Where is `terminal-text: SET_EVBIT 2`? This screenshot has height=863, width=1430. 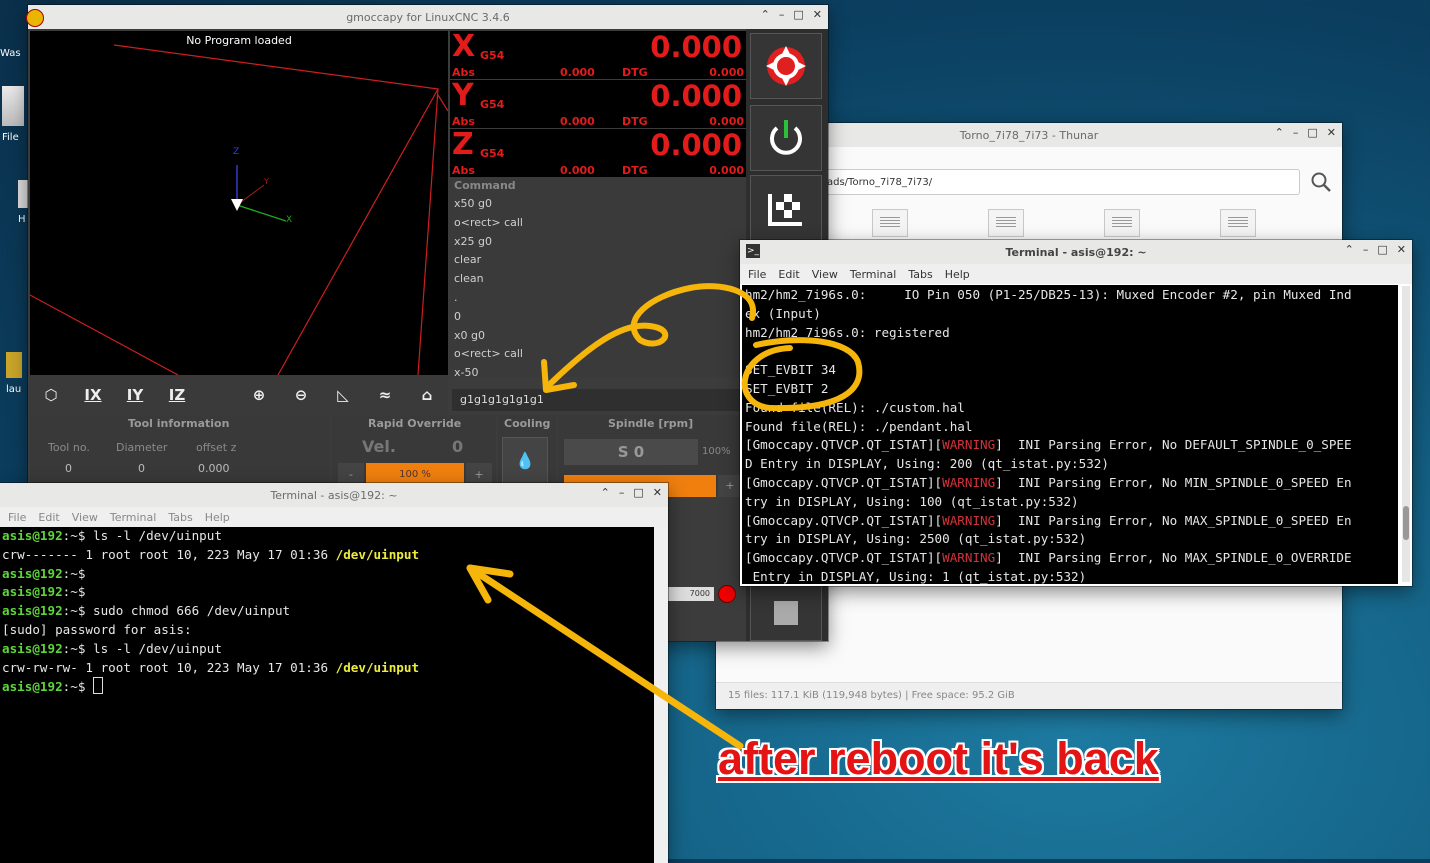 terminal-text: SET_EVBIT 2 is located at coordinates (787, 388).